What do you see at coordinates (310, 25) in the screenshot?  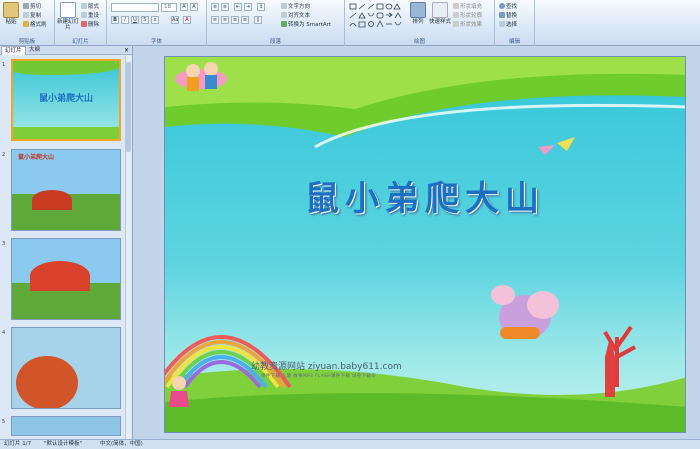 I see `smartart-label: 转换为 SmartArt` at bounding box center [310, 25].